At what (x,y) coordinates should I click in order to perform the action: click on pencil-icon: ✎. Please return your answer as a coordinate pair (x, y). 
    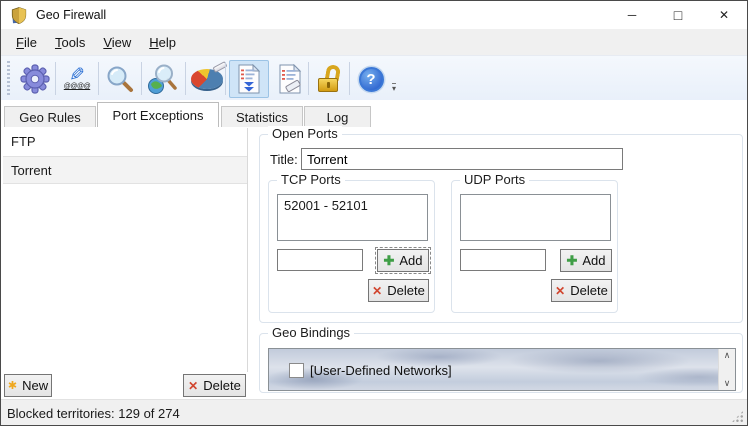
    Looking at the image, I should click on (77, 75).